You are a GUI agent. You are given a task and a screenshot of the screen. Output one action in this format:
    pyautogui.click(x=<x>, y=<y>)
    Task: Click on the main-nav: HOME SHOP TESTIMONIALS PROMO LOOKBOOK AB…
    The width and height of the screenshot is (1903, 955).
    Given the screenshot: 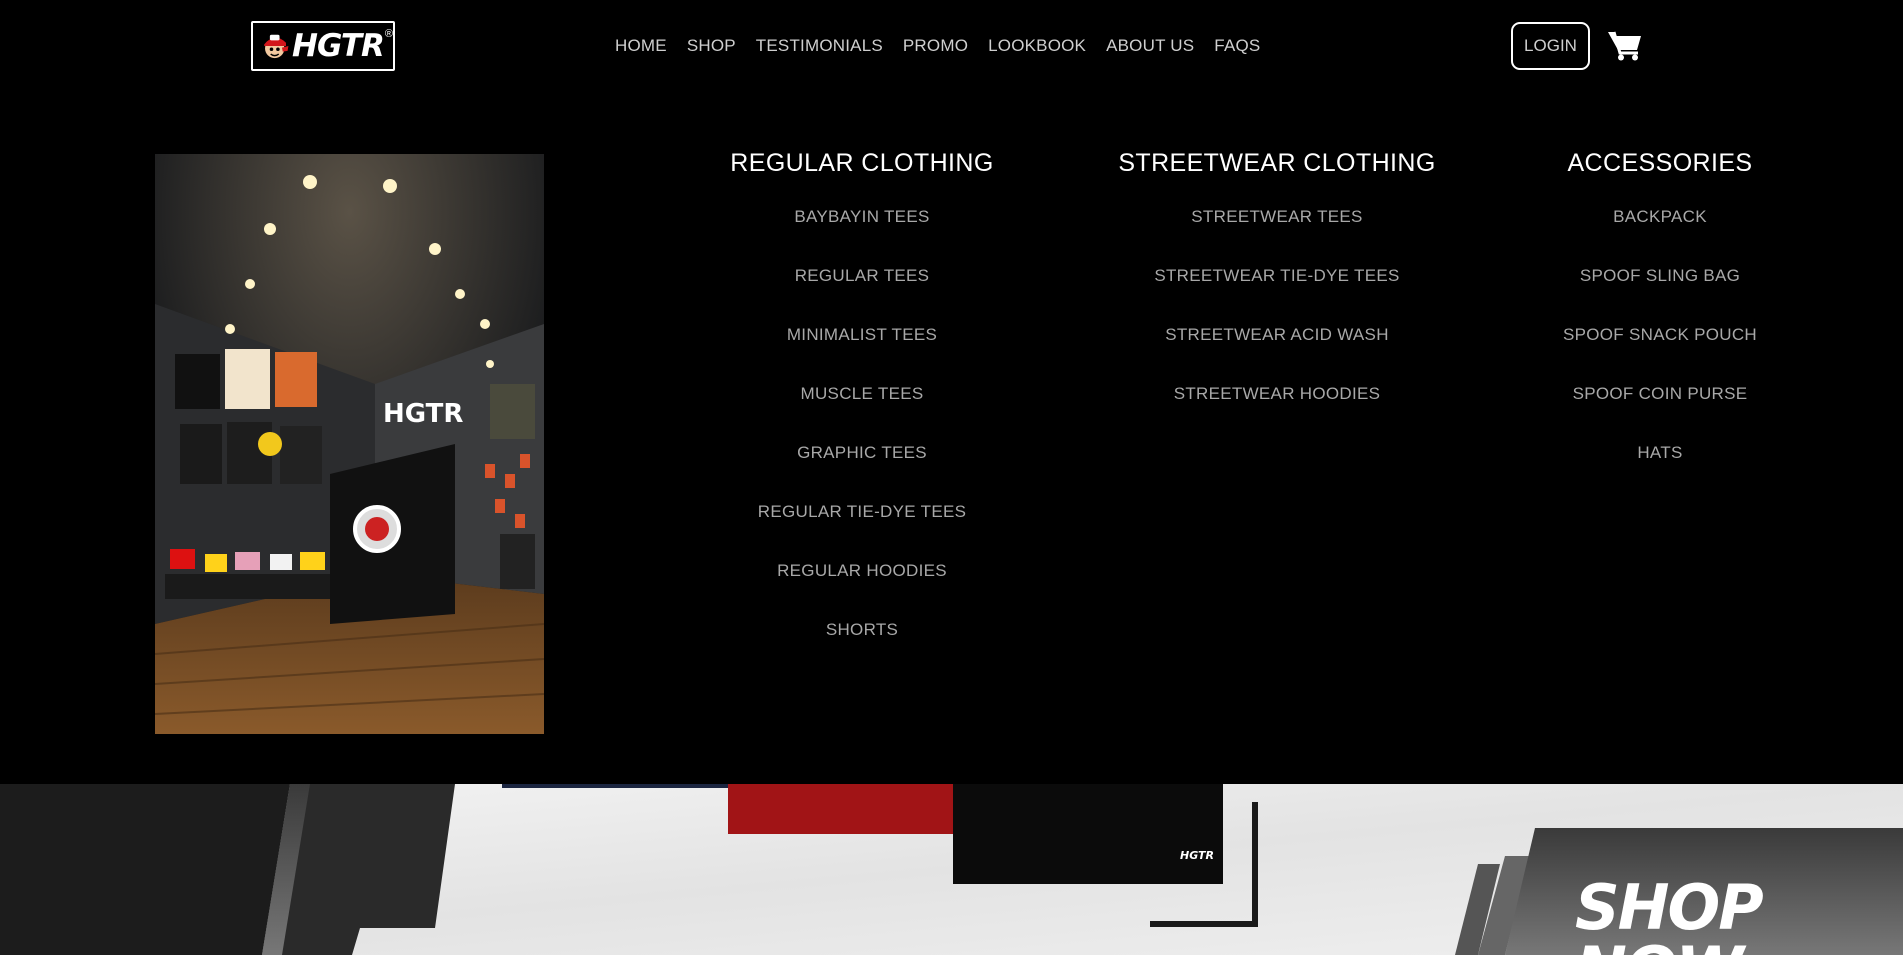 What is the action you would take?
    pyautogui.click(x=947, y=46)
    